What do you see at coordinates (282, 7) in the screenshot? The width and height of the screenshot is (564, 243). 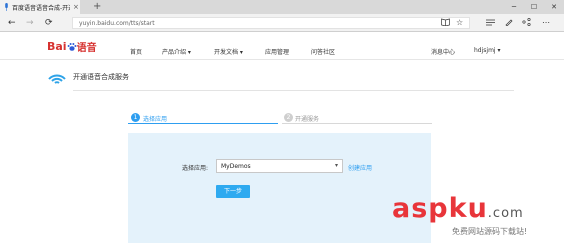 I see `browser-tab-strip: 百度语音语音合成-开通 × + ─ ☐ ✕` at bounding box center [282, 7].